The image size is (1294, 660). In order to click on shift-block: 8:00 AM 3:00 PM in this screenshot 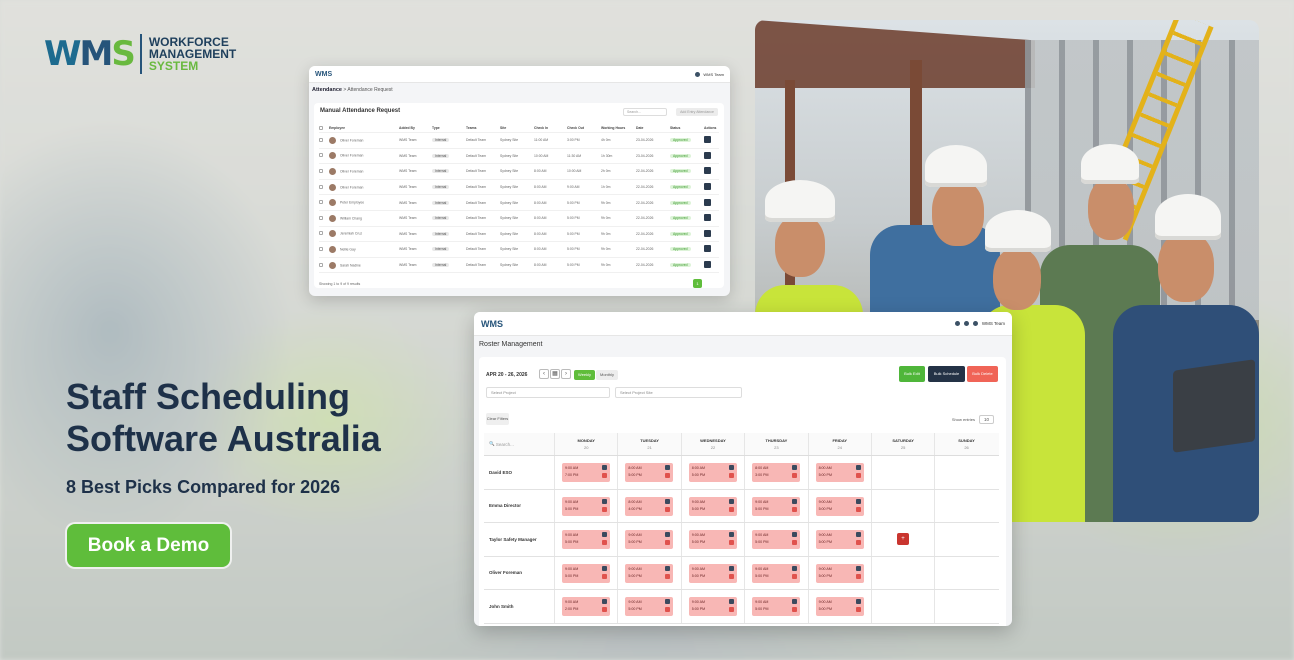, I will do `click(776, 472)`.